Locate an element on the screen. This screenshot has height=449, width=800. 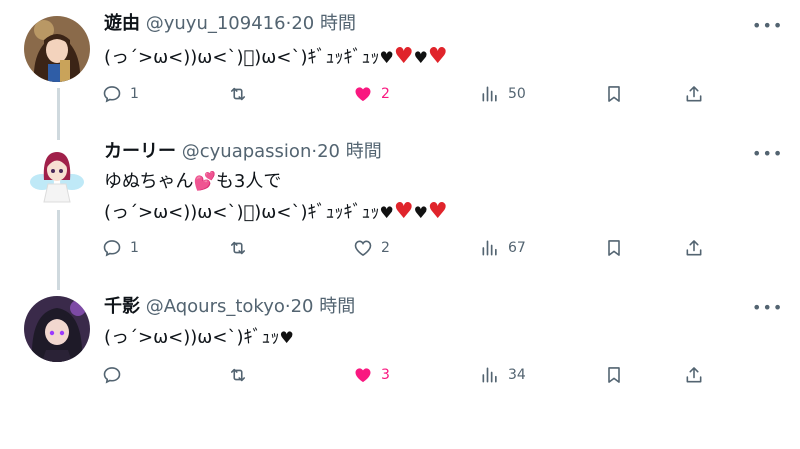
views-button: 34 is located at coordinates (503, 375).